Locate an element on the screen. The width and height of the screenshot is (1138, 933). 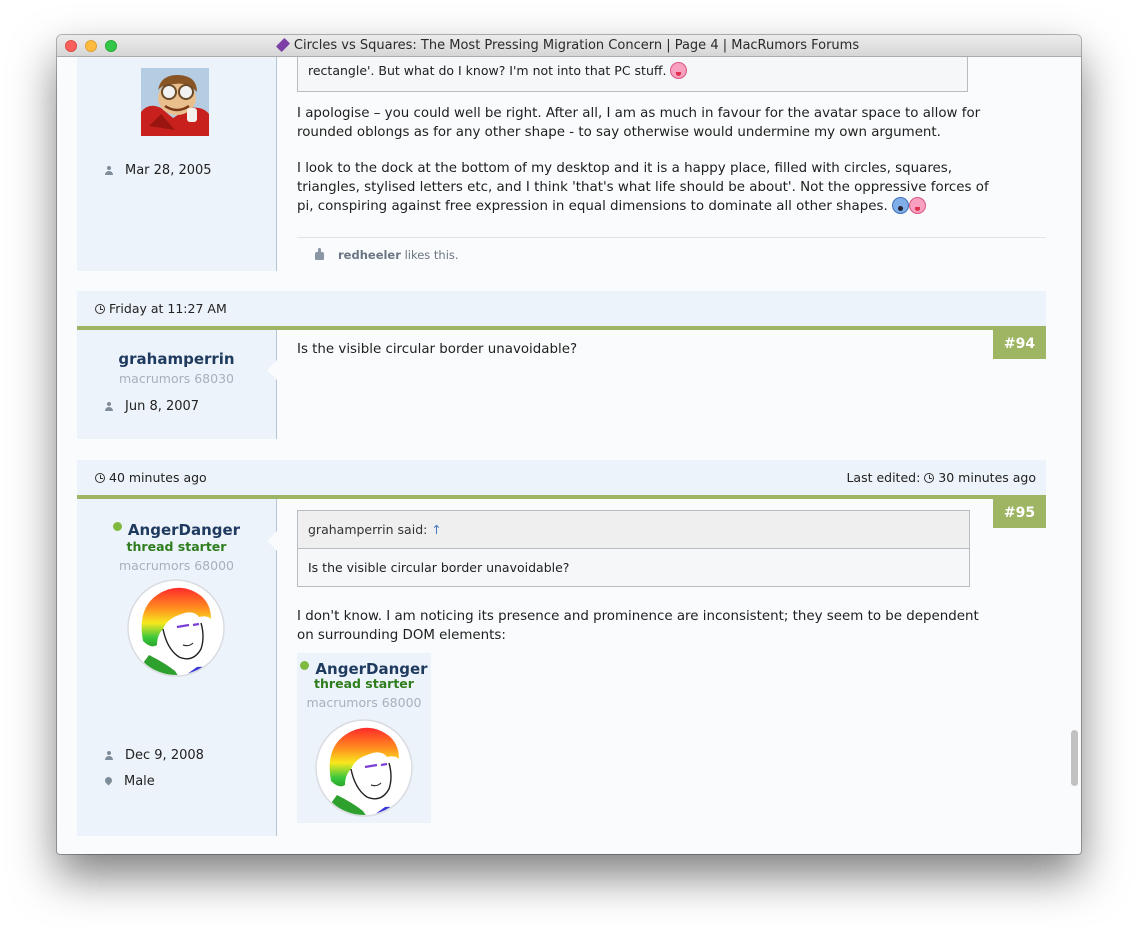
embedded-user-rank: macrumors 68000 is located at coordinates (364, 702).